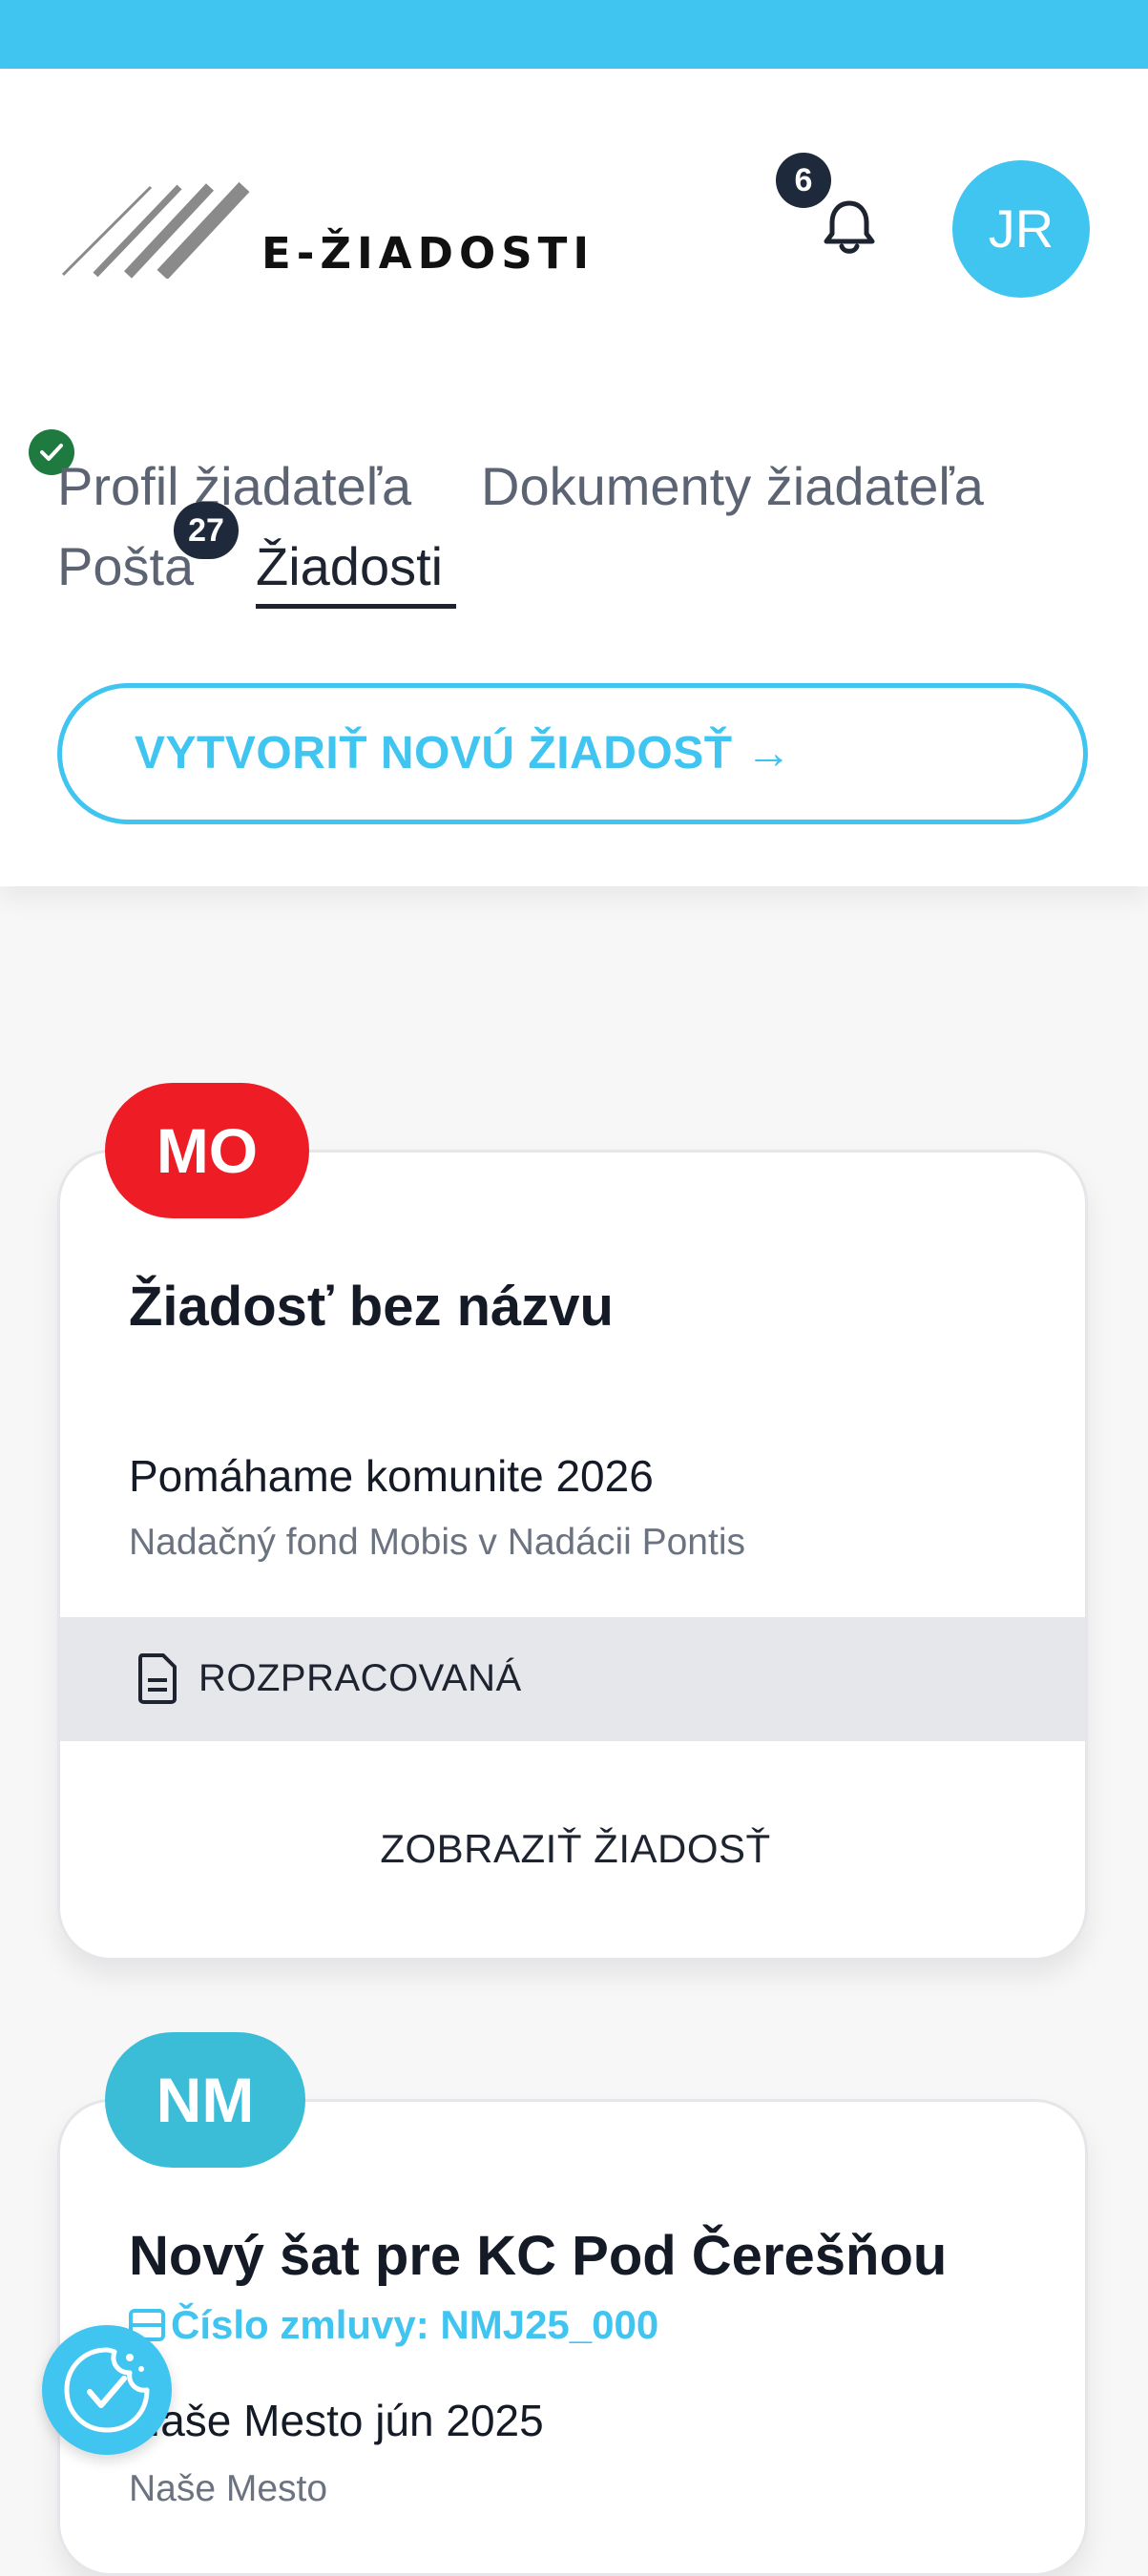 The image size is (1148, 2576). I want to click on view-application-link: ZOBRAZIŤ ŽIADOSŤ, so click(573, 1849).